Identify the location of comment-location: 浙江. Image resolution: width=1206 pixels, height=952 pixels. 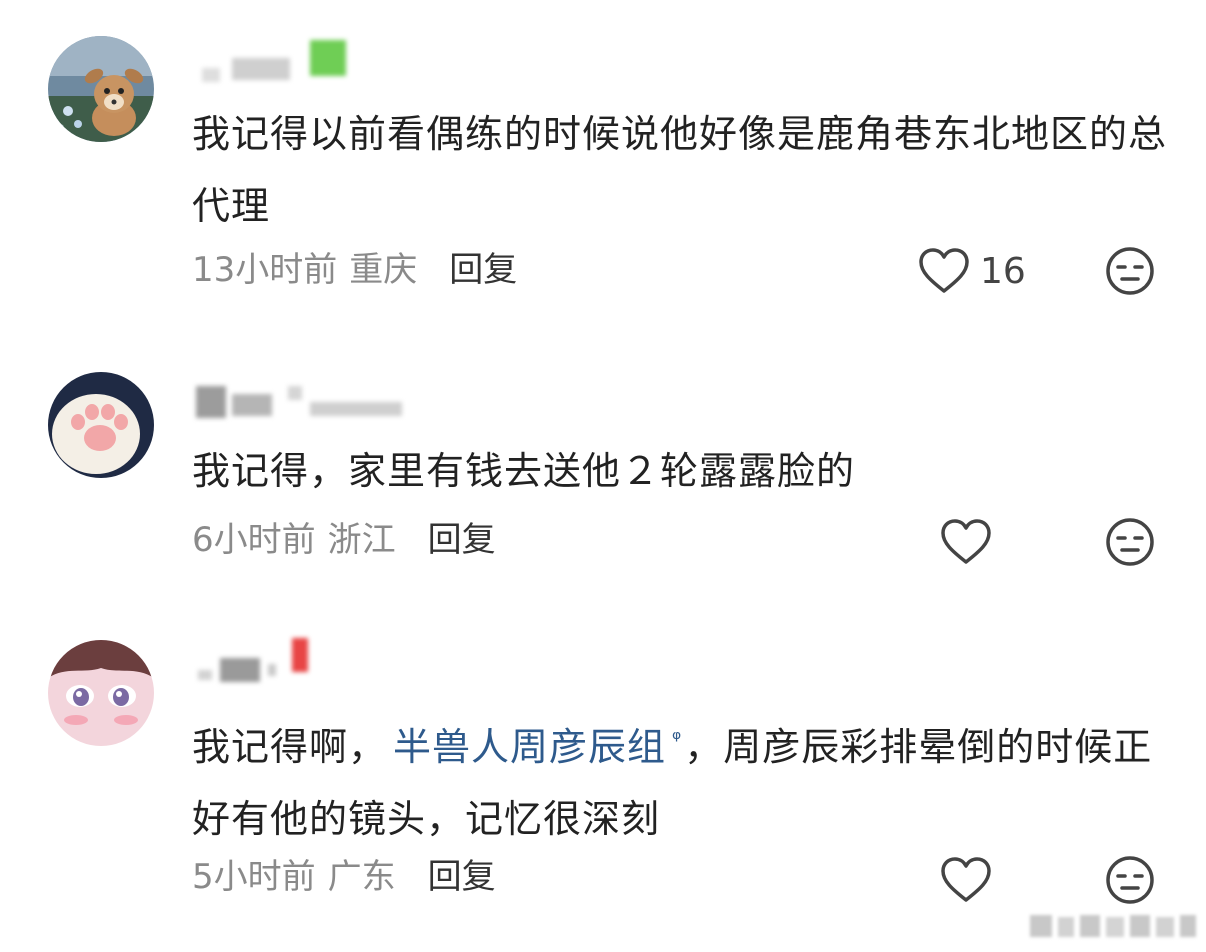
(361, 540).